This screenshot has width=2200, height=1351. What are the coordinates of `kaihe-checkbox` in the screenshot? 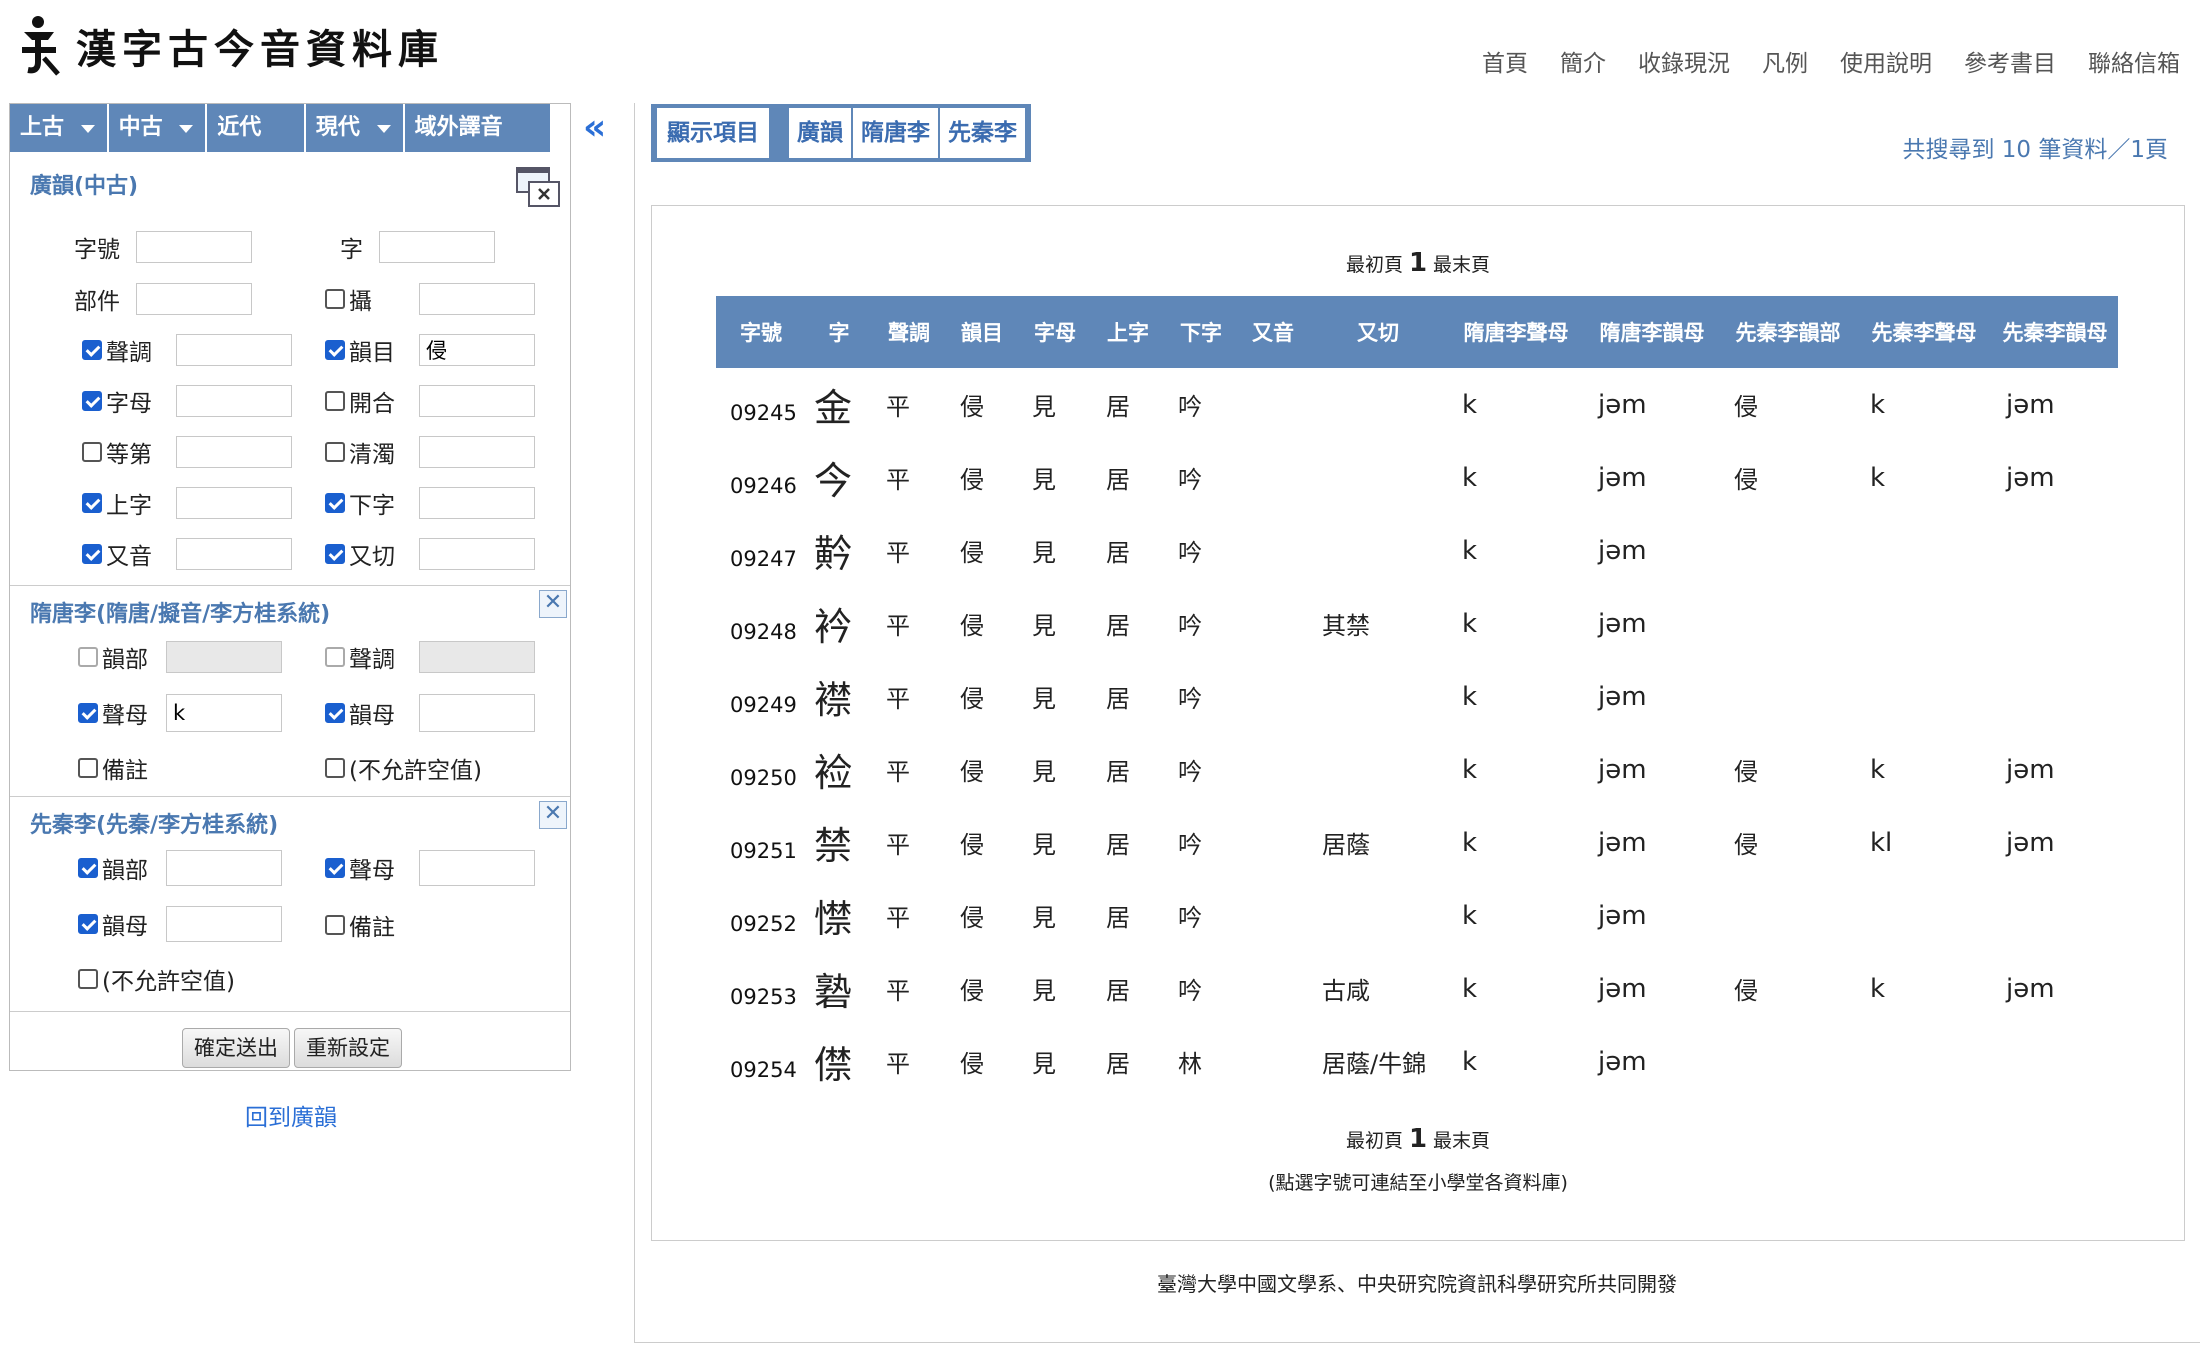 It's located at (335, 401).